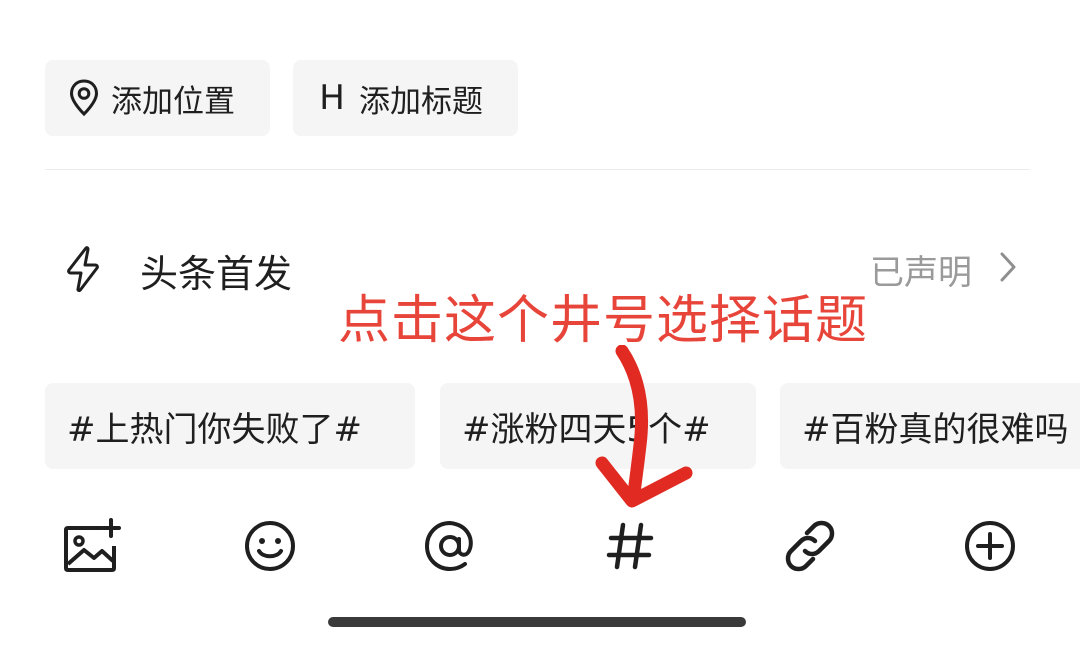 Image resolution: width=1080 pixels, height=647 pixels. I want to click on topic-chip: #上热门你失败了#, so click(230, 426).